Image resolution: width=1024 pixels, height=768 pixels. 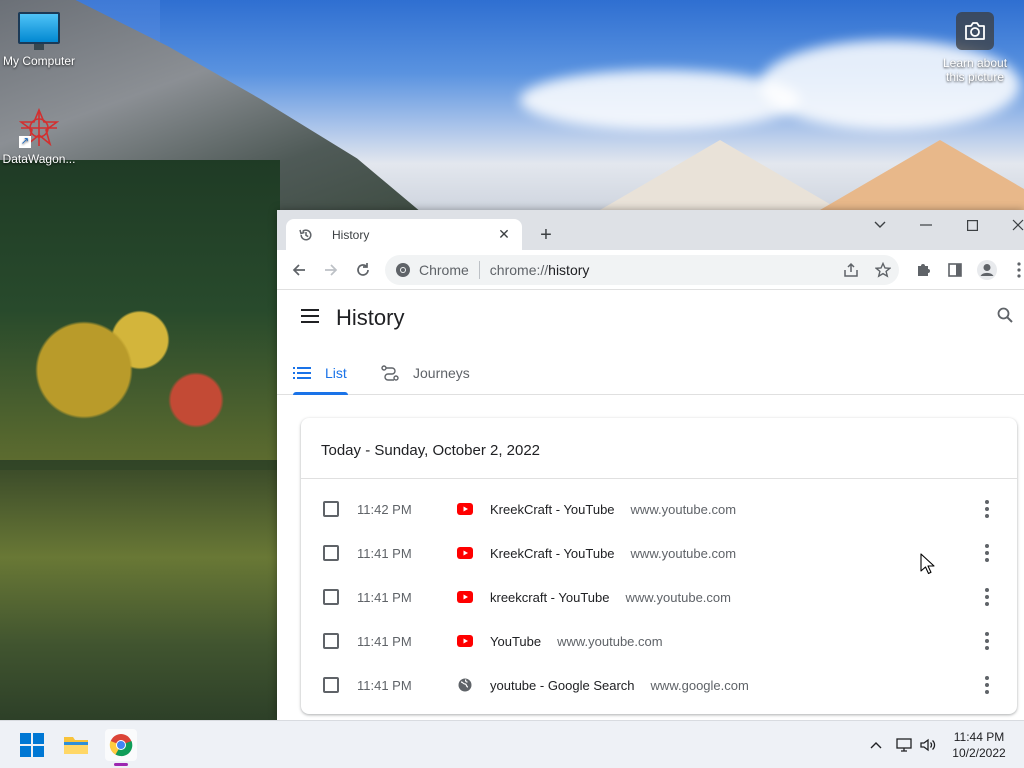 What do you see at coordinates (880, 225) in the screenshot?
I see `tab-search-chevron-icon` at bounding box center [880, 225].